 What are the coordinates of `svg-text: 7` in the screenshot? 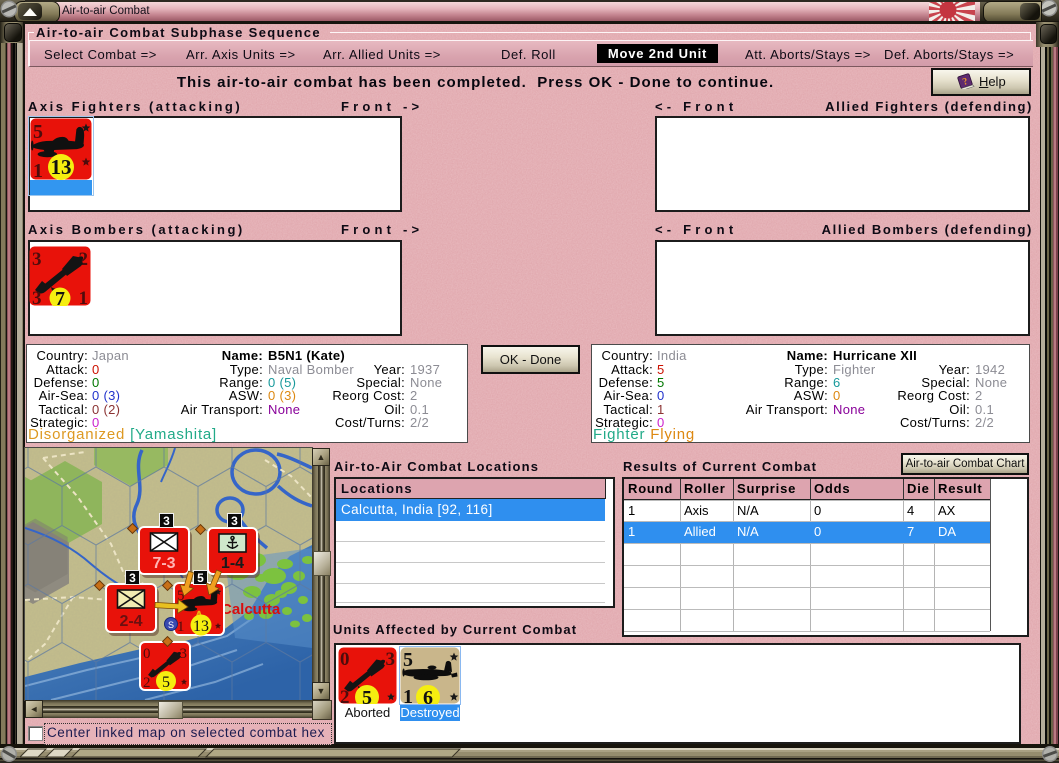 It's located at (60, 297).